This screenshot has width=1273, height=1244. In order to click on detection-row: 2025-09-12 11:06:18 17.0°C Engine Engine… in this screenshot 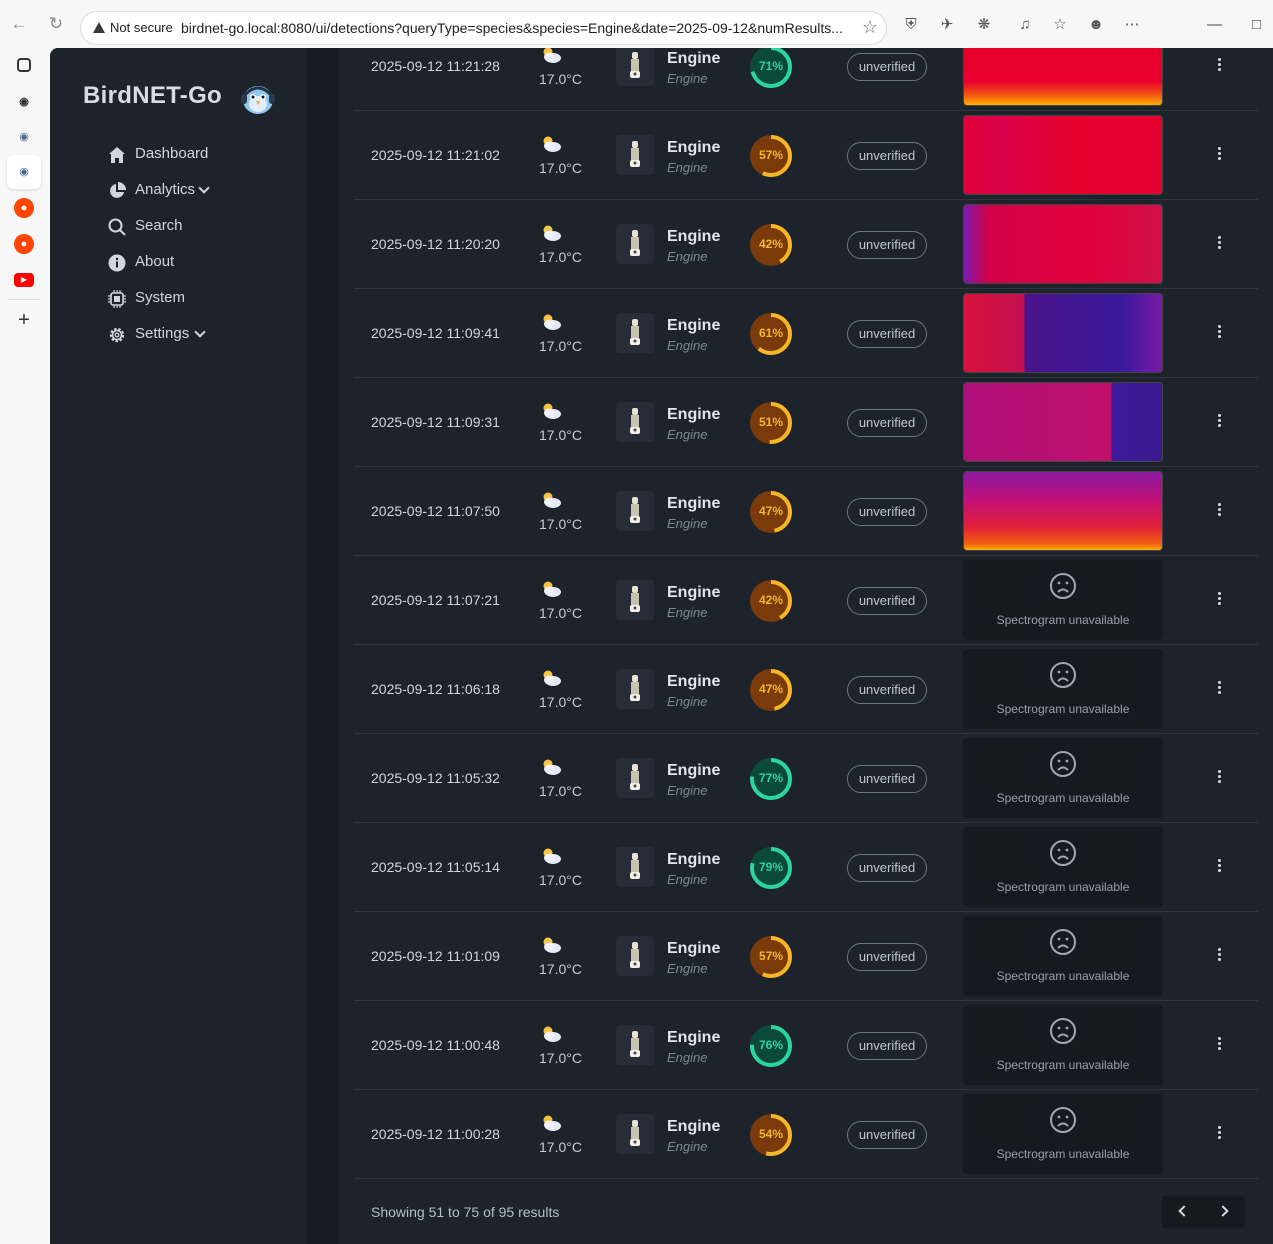, I will do `click(806, 689)`.